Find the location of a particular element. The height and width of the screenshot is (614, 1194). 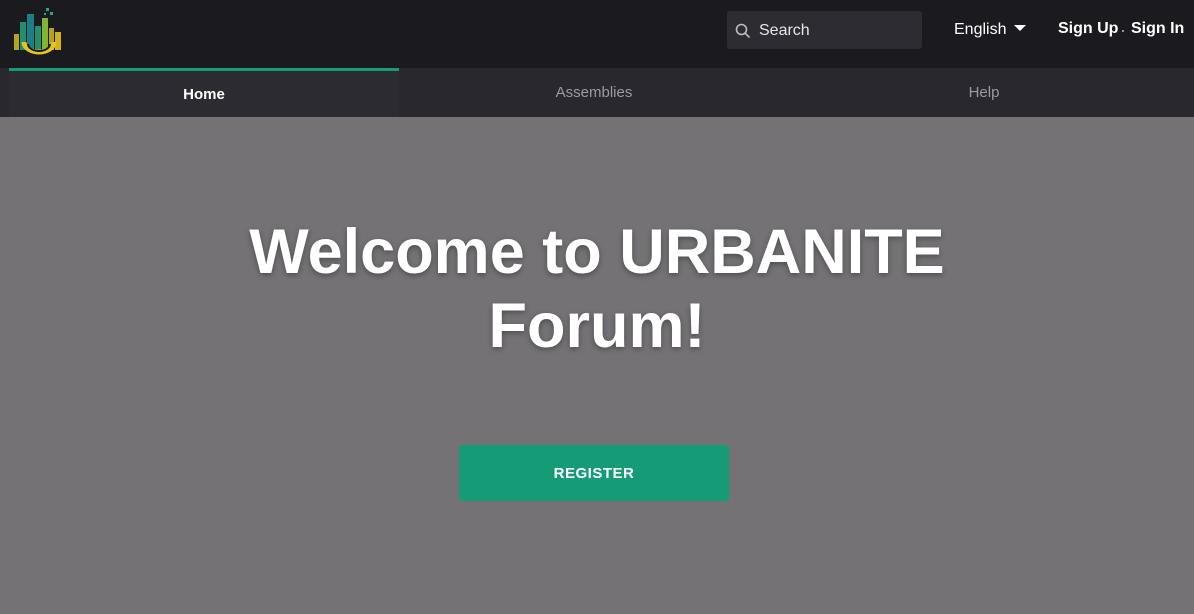

hero-title: Welcome to URBANITE Forum! is located at coordinates (597, 289).